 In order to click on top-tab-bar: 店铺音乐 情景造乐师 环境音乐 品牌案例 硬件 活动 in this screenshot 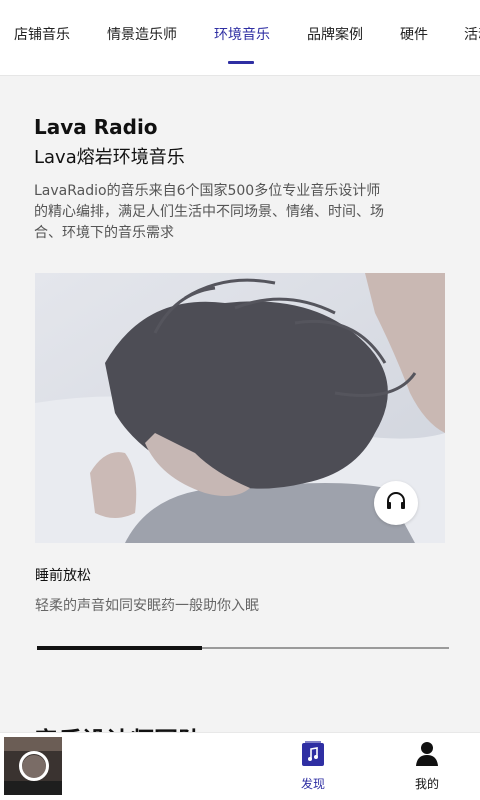, I will do `click(240, 38)`.